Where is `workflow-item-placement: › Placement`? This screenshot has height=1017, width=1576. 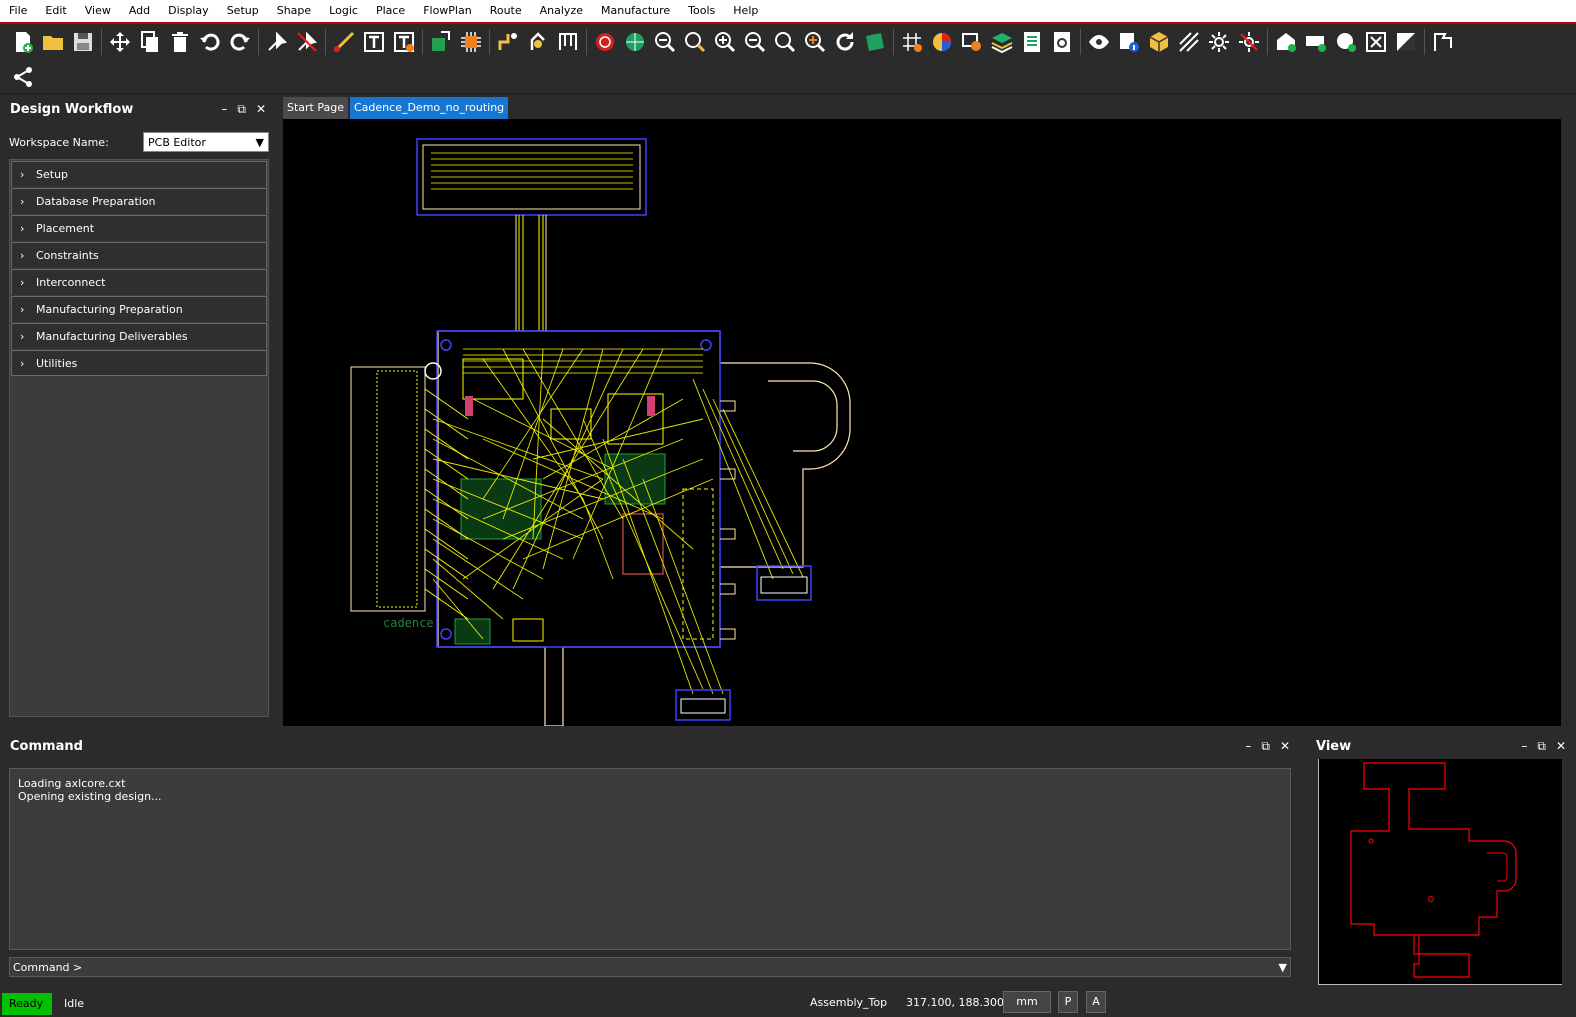 workflow-item-placement: › Placement is located at coordinates (139, 228).